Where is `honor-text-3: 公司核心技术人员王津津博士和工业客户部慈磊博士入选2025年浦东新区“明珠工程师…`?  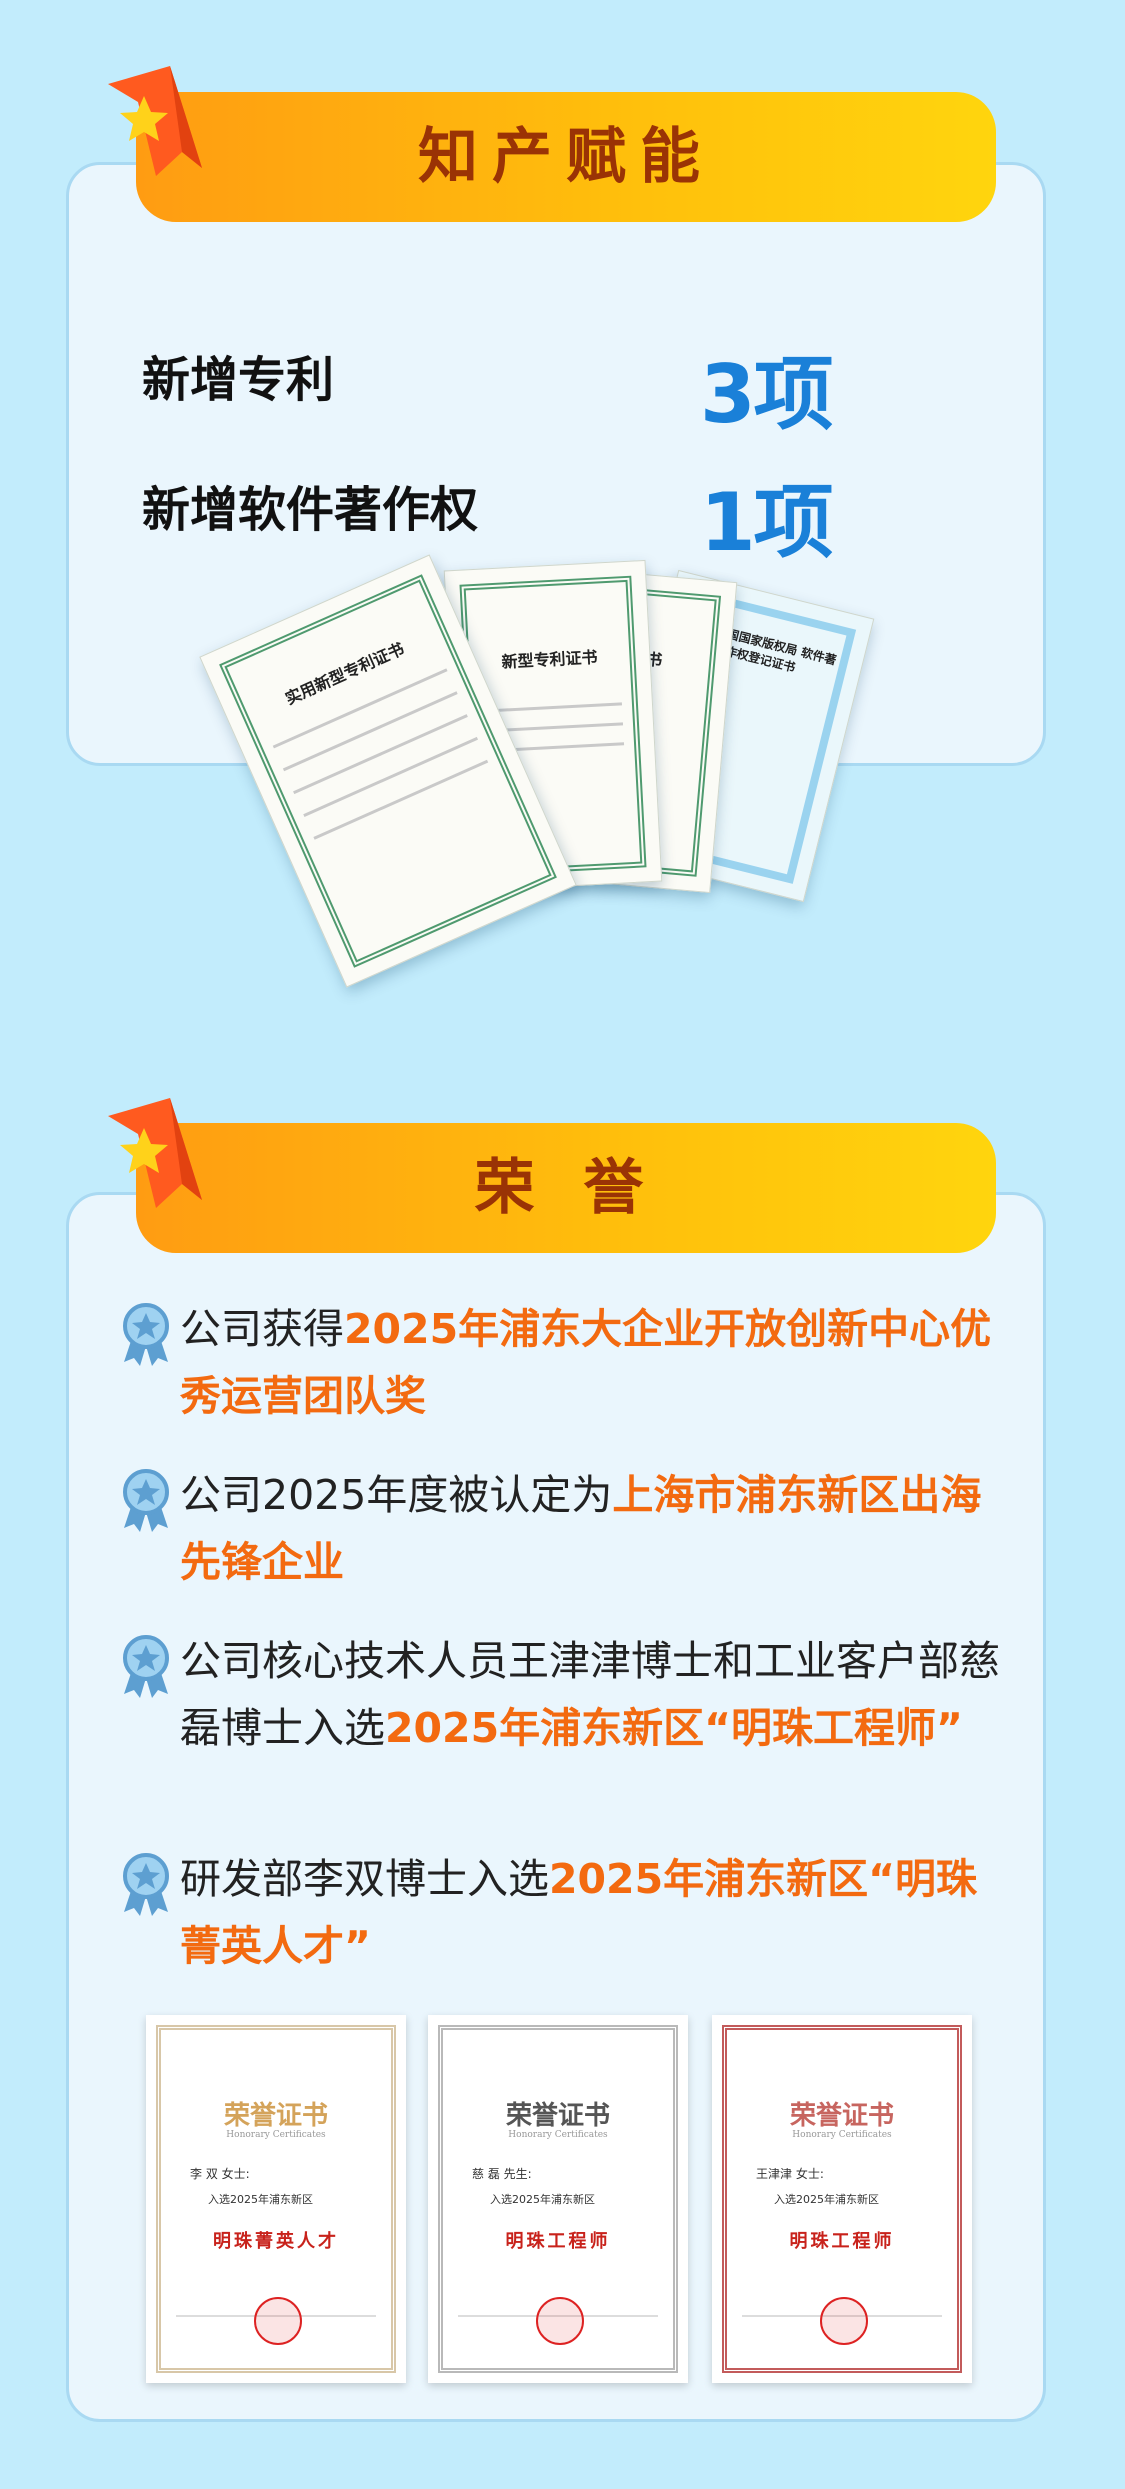 honor-text-3: 公司核心技术人员王津津博士和工业客户部慈磊博士入选2025年浦东新区“明珠工程师… is located at coordinates (590, 1694).